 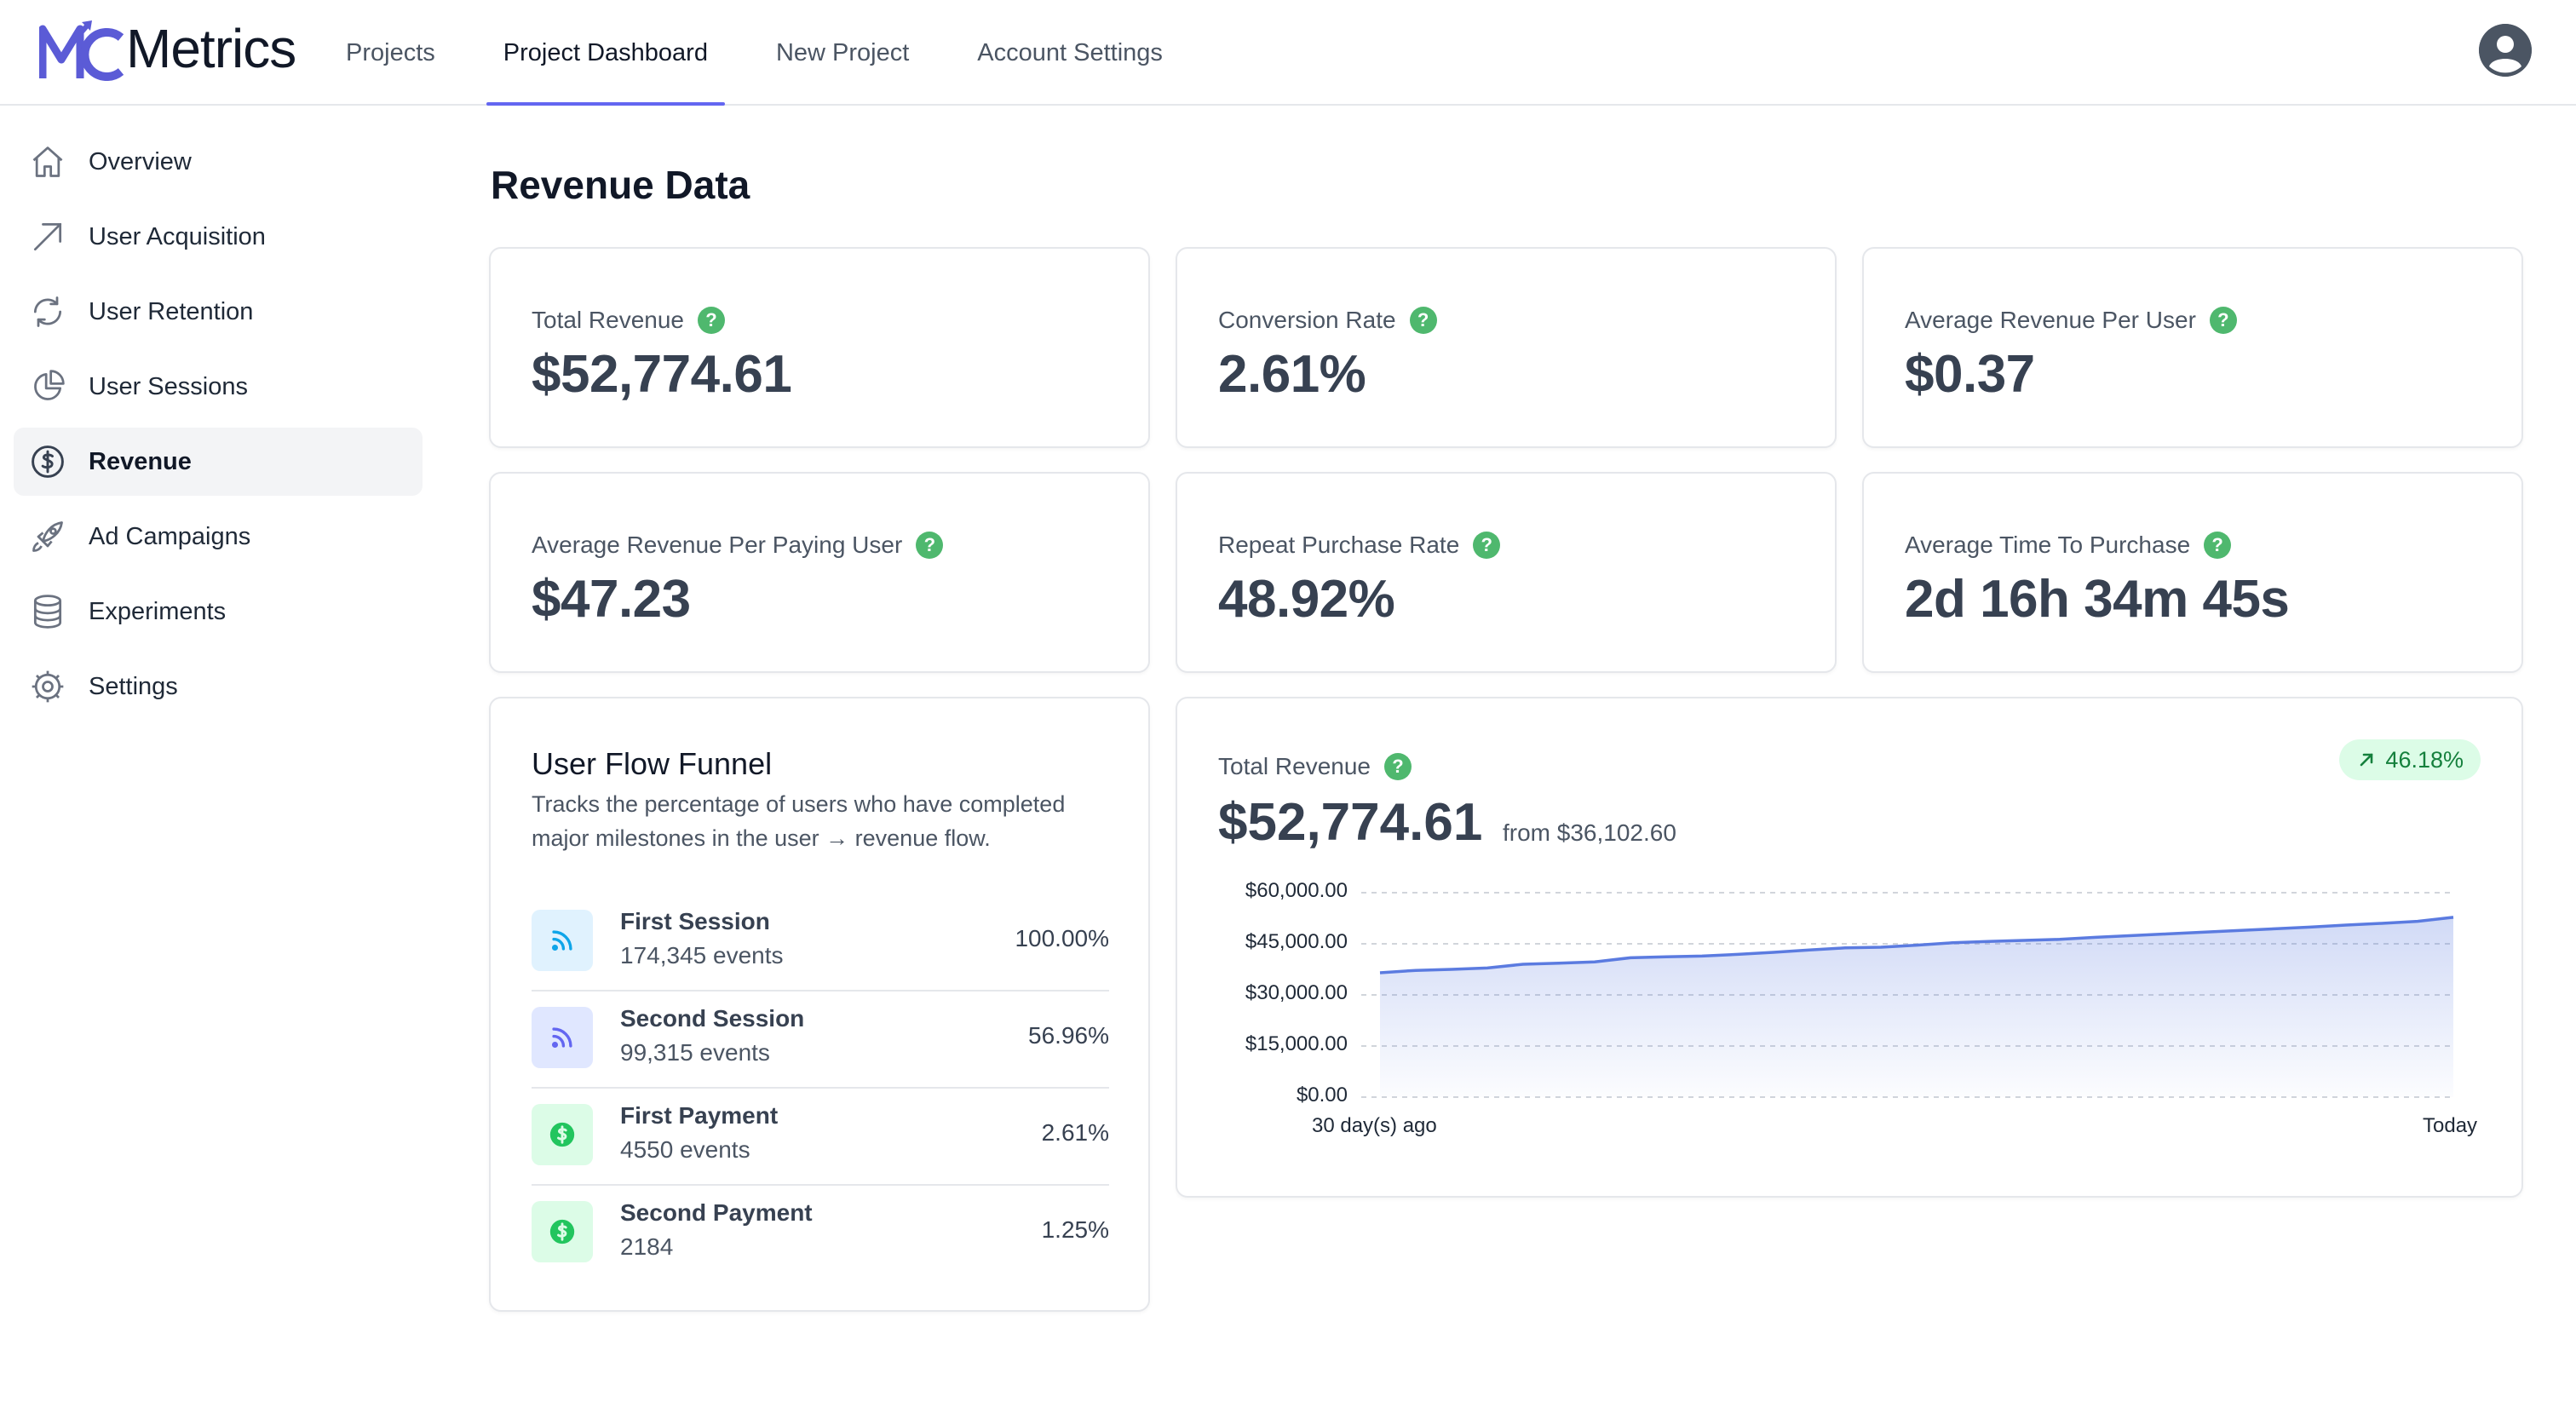 I want to click on stat-card-repeat-purchase-rate: Repeat Purchase Rate ? 48.92%, so click(x=1507, y=572).